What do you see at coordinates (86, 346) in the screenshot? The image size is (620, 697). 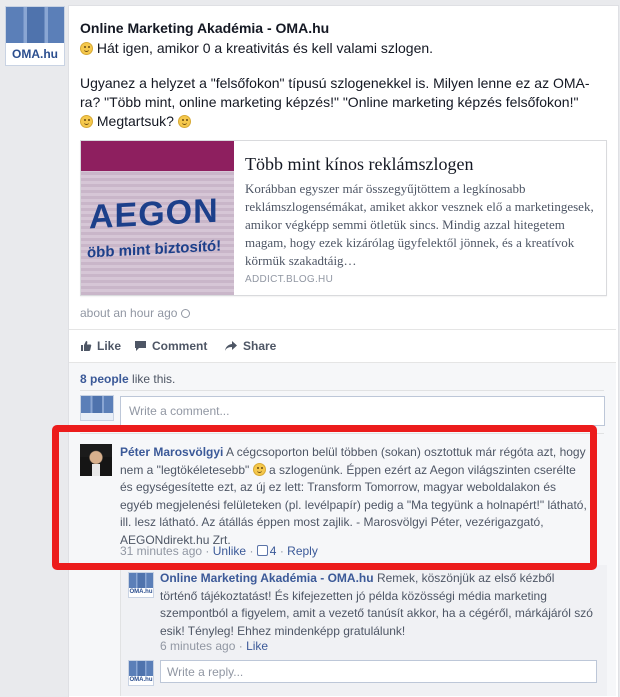 I see `thumbs-up-icon` at bounding box center [86, 346].